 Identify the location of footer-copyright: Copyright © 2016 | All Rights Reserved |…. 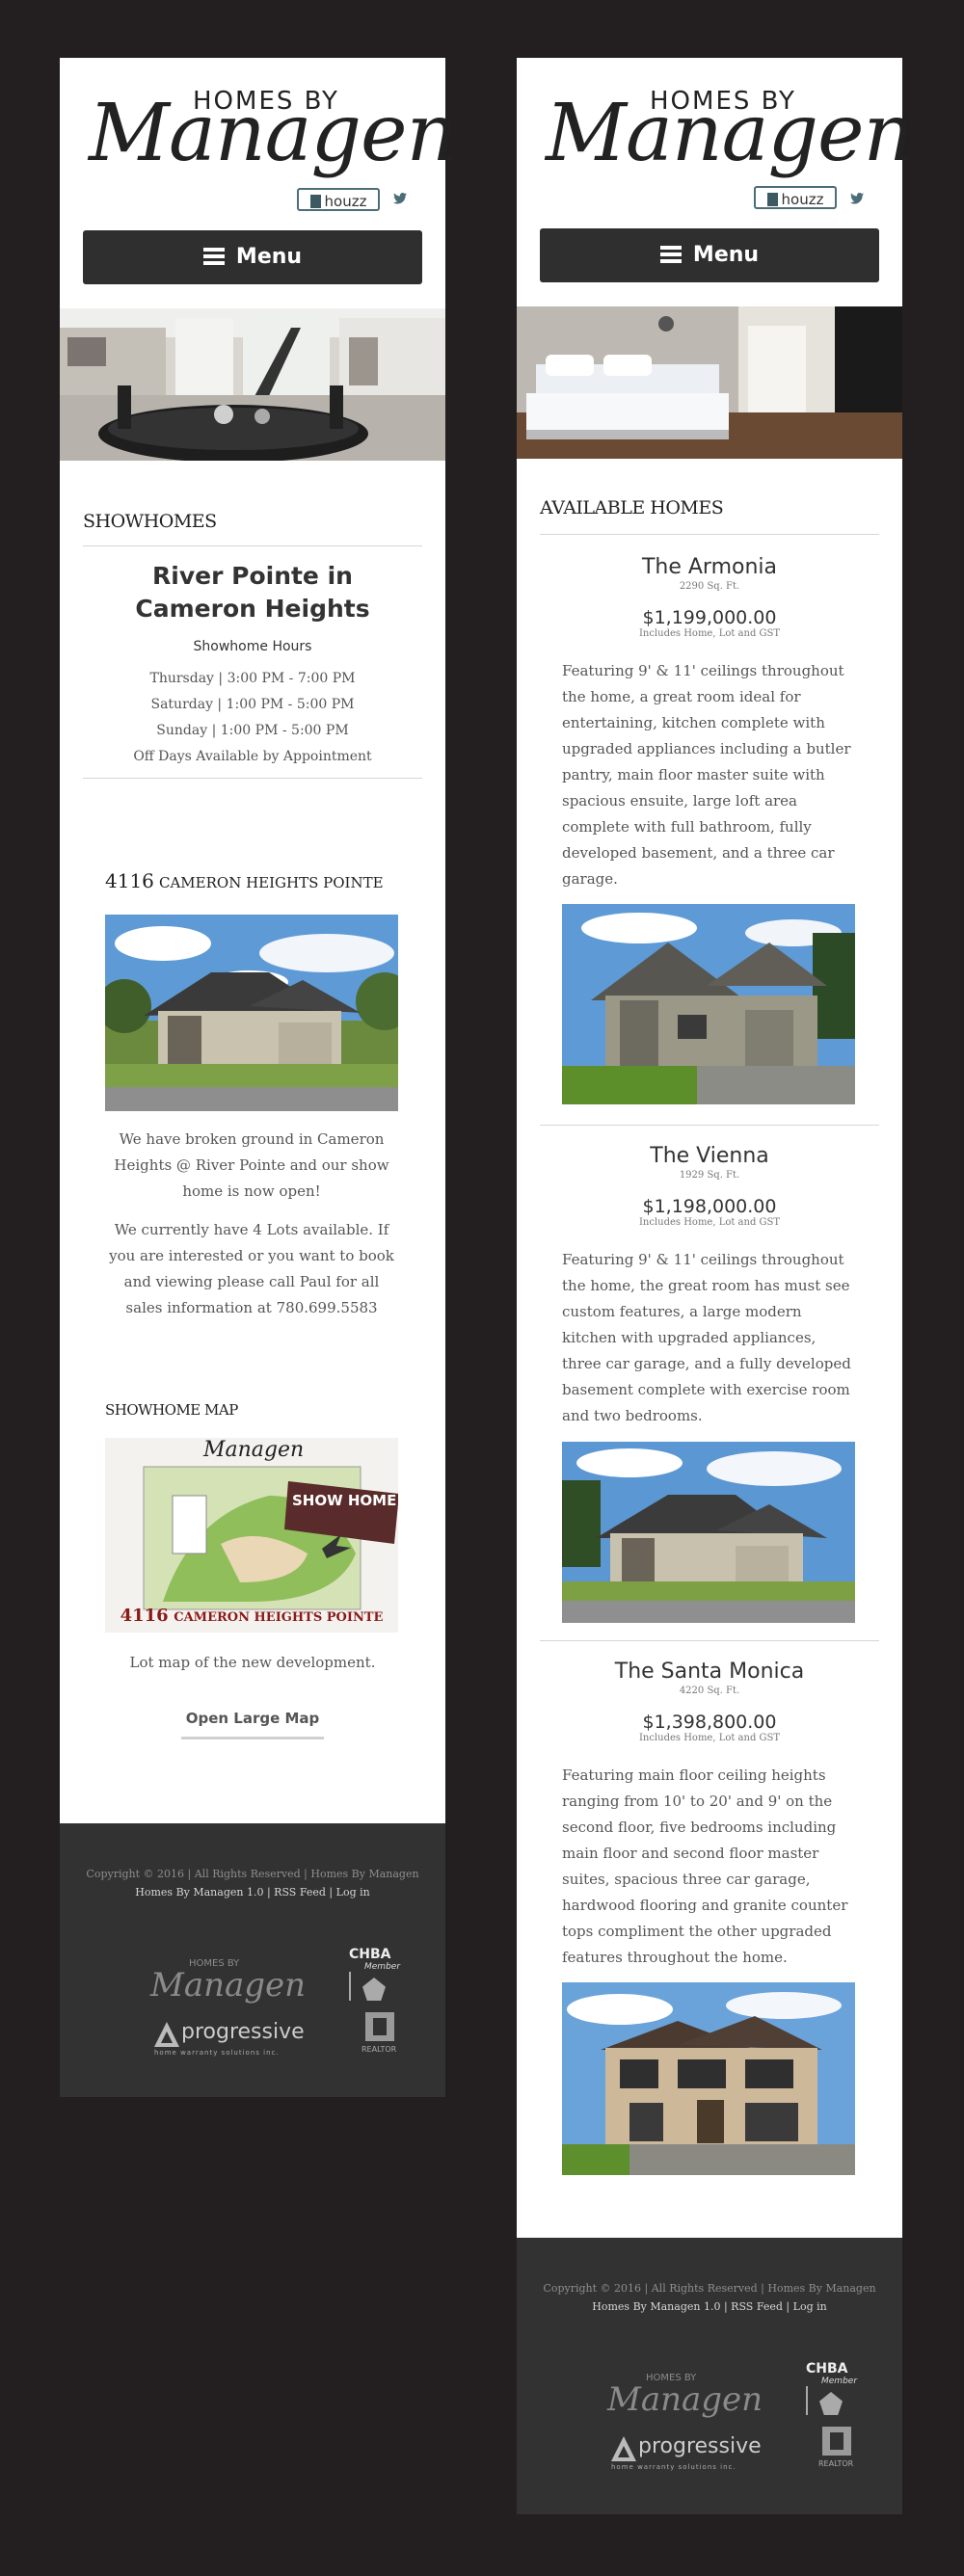
(709, 2288).